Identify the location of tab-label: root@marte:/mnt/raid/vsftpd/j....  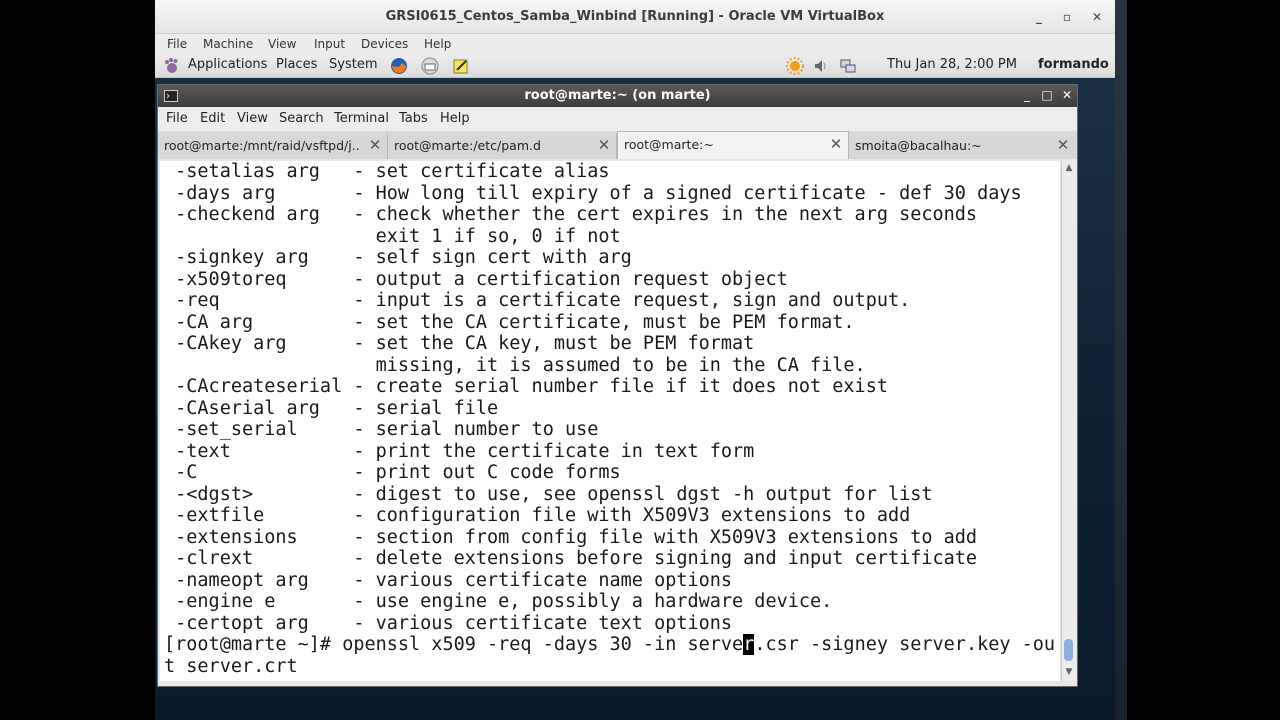
(262, 145).